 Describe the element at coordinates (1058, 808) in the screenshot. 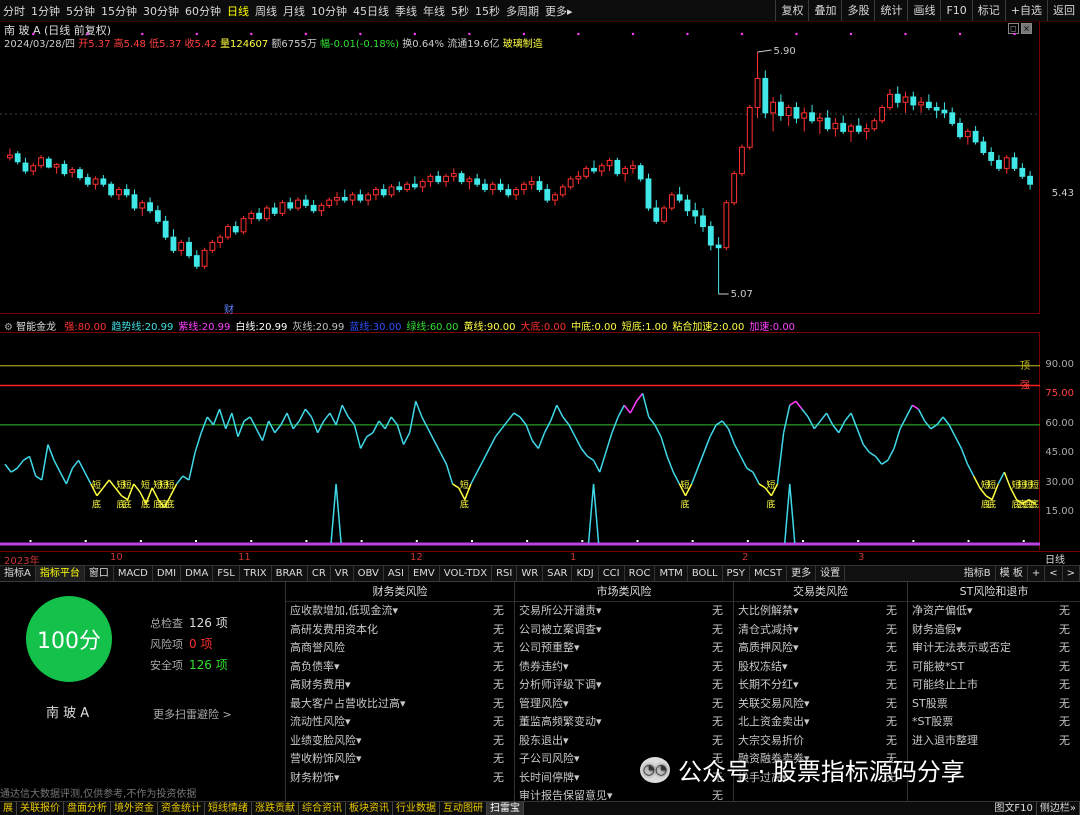

I see `bottom-right-button: 侧边栏»` at that location.